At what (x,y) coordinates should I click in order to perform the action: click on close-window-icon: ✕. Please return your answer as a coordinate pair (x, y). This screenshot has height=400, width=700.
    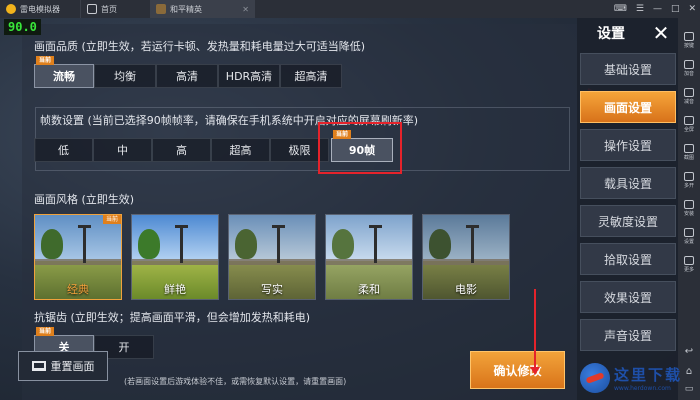
    Looking at the image, I should click on (692, 9).